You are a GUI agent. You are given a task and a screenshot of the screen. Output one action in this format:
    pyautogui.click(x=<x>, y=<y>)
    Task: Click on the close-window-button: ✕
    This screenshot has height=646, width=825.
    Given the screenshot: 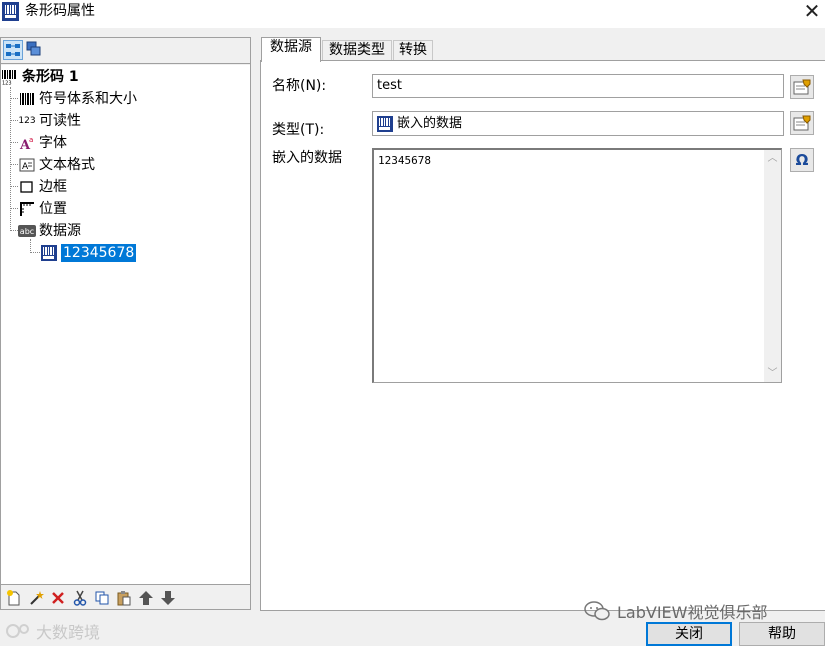 What is the action you would take?
    pyautogui.click(x=812, y=12)
    